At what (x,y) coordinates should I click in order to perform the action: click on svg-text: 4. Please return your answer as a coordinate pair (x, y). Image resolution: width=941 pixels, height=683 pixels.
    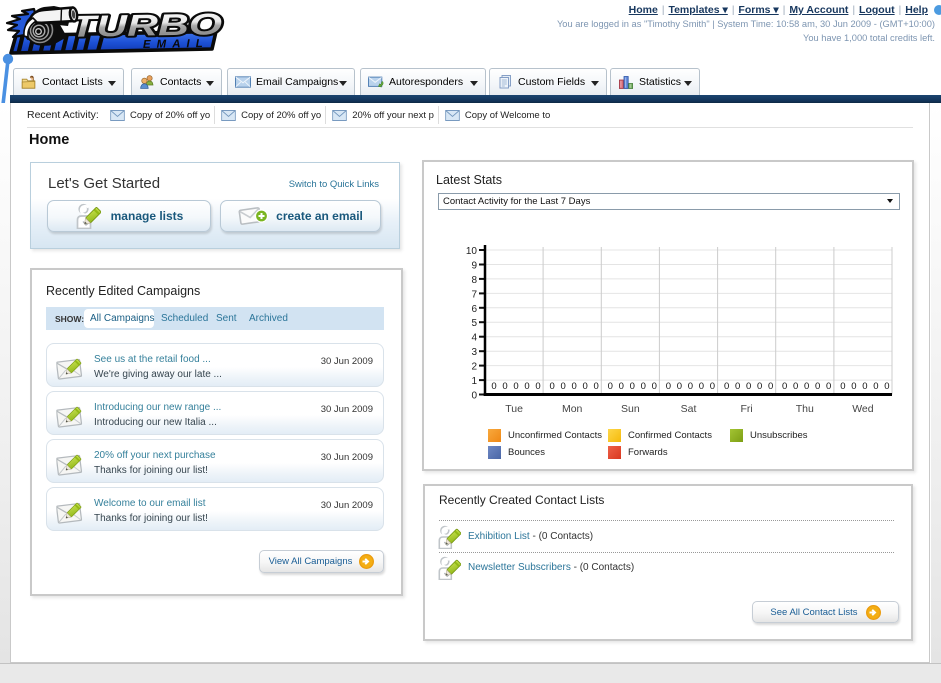
    Looking at the image, I should click on (474, 338).